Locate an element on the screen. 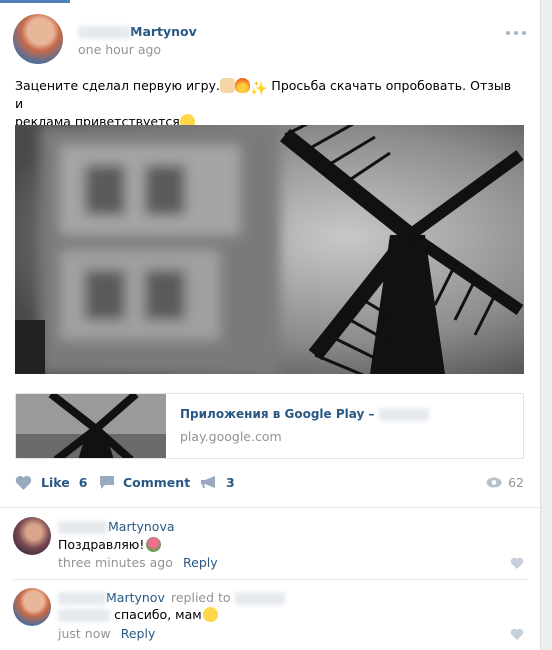  sparkles-emoji-icon: ✨ is located at coordinates (259, 89).